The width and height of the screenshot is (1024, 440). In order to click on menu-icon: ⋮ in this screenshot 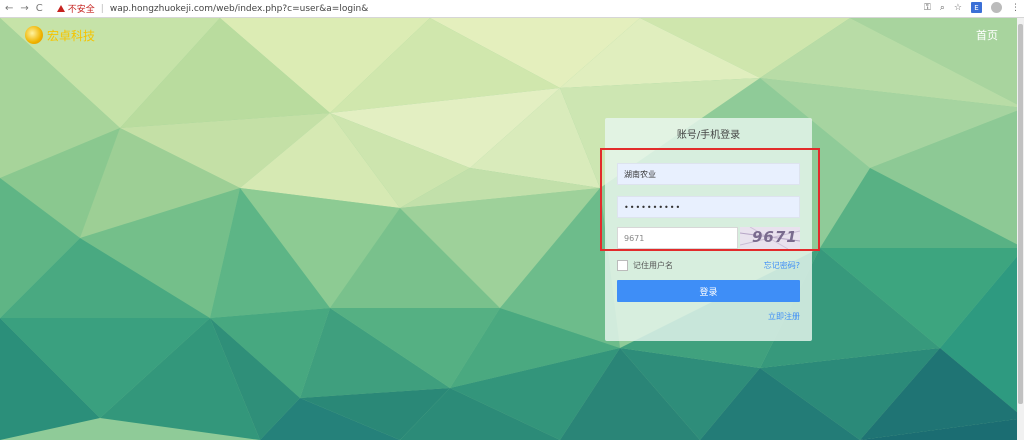, I will do `click(1015, 8)`.